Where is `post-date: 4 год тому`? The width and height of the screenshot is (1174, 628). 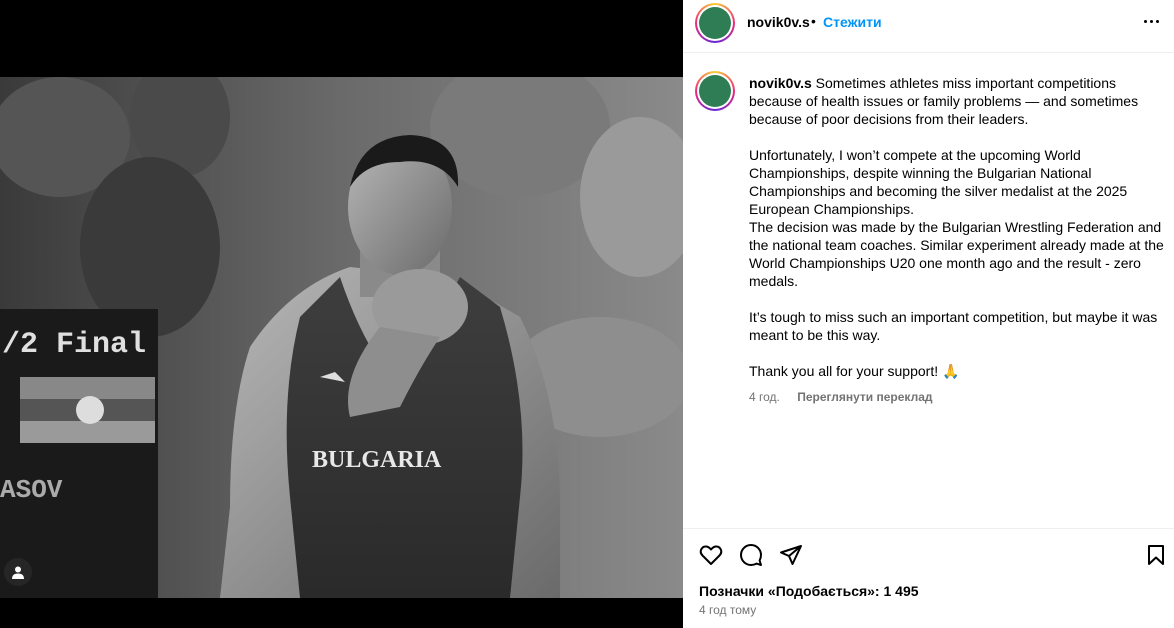 post-date: 4 год тому is located at coordinates (727, 610).